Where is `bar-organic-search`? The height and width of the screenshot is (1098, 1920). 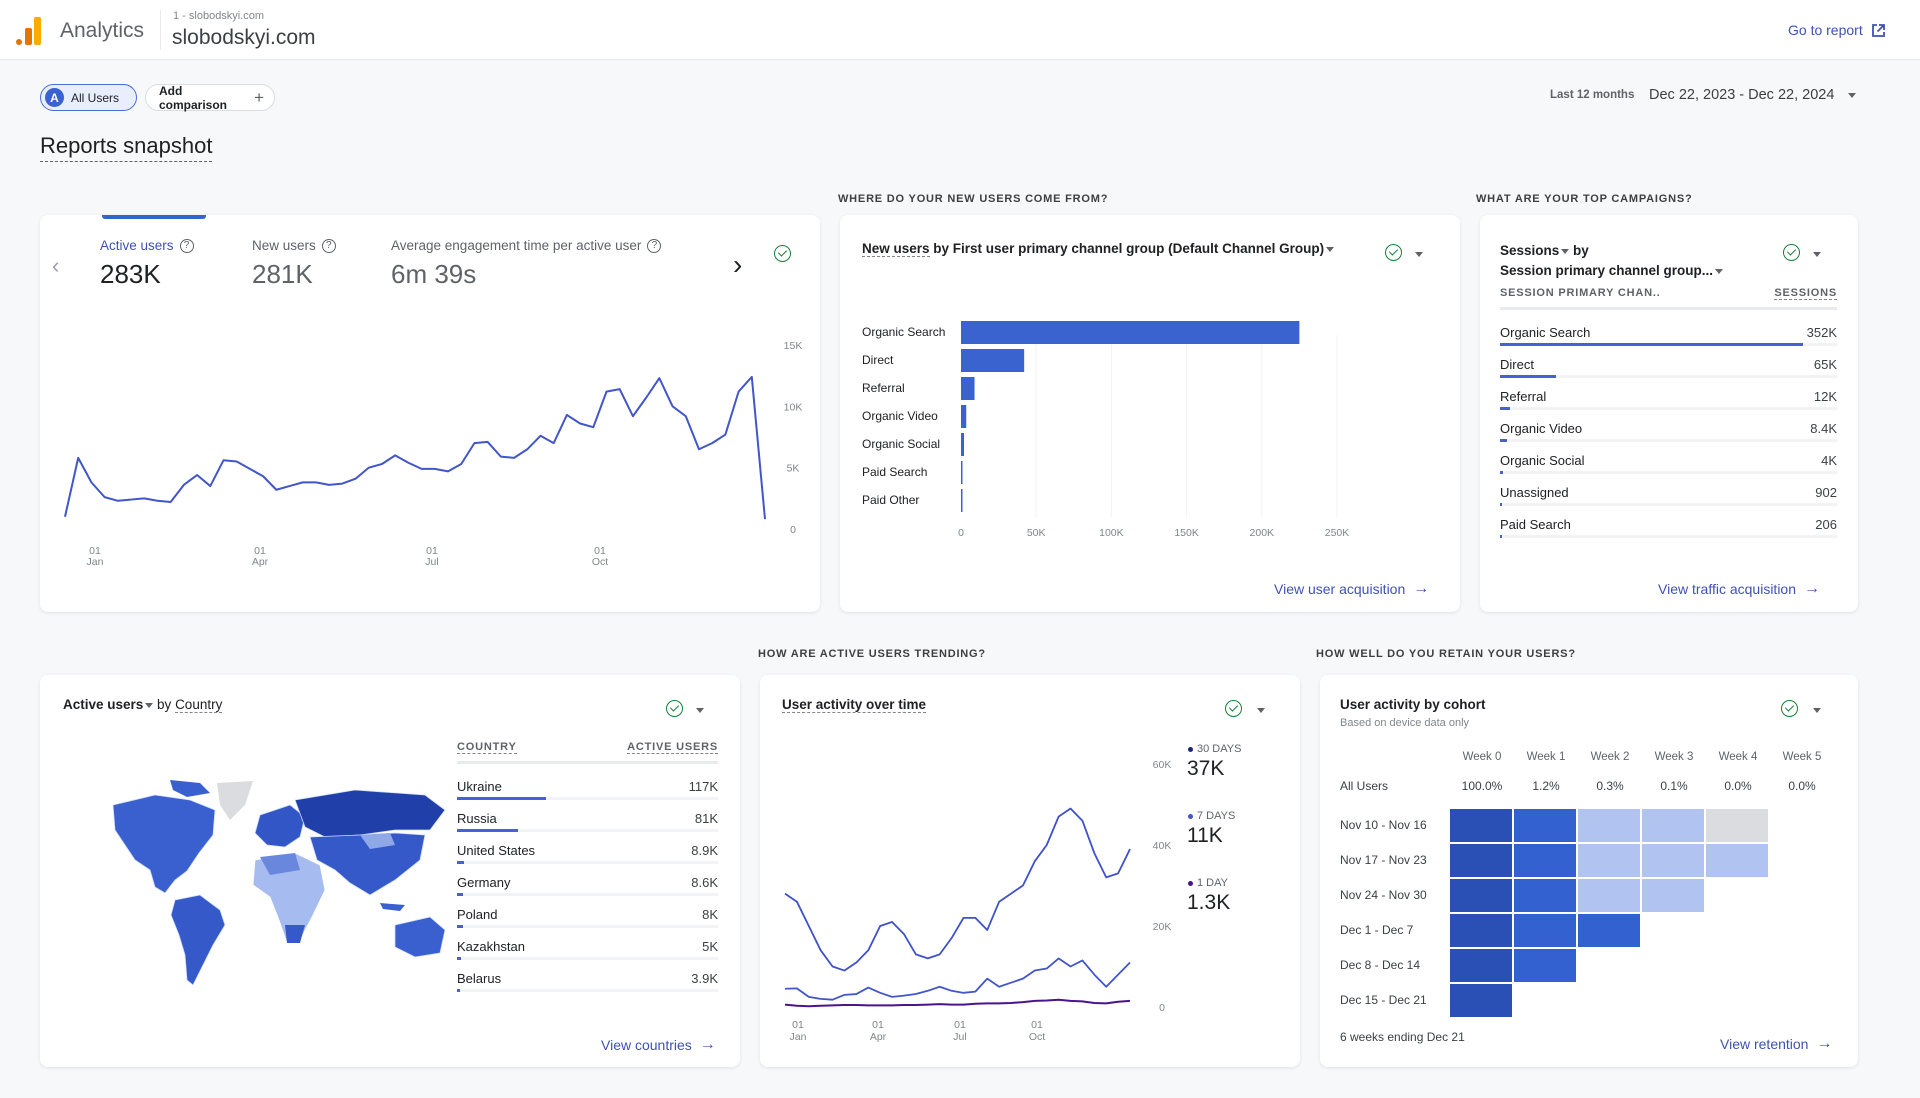 bar-organic-search is located at coordinates (1130, 332).